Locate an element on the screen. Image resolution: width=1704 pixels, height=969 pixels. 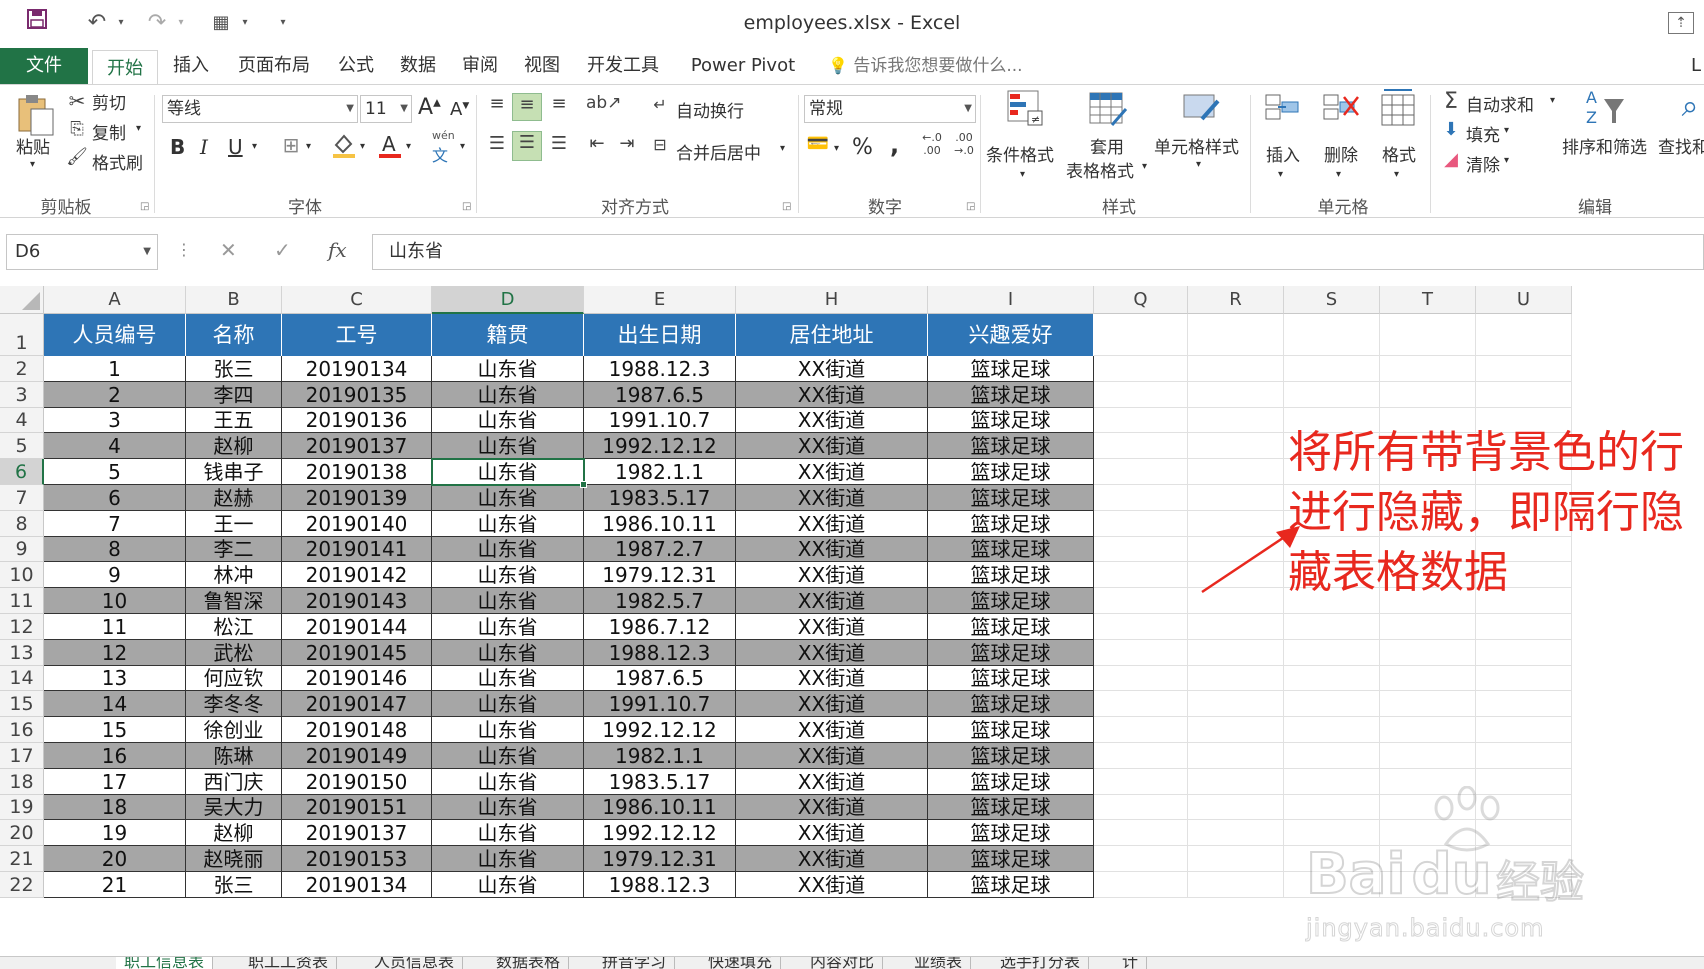
row-header: 5 is located at coordinates (22, 446).